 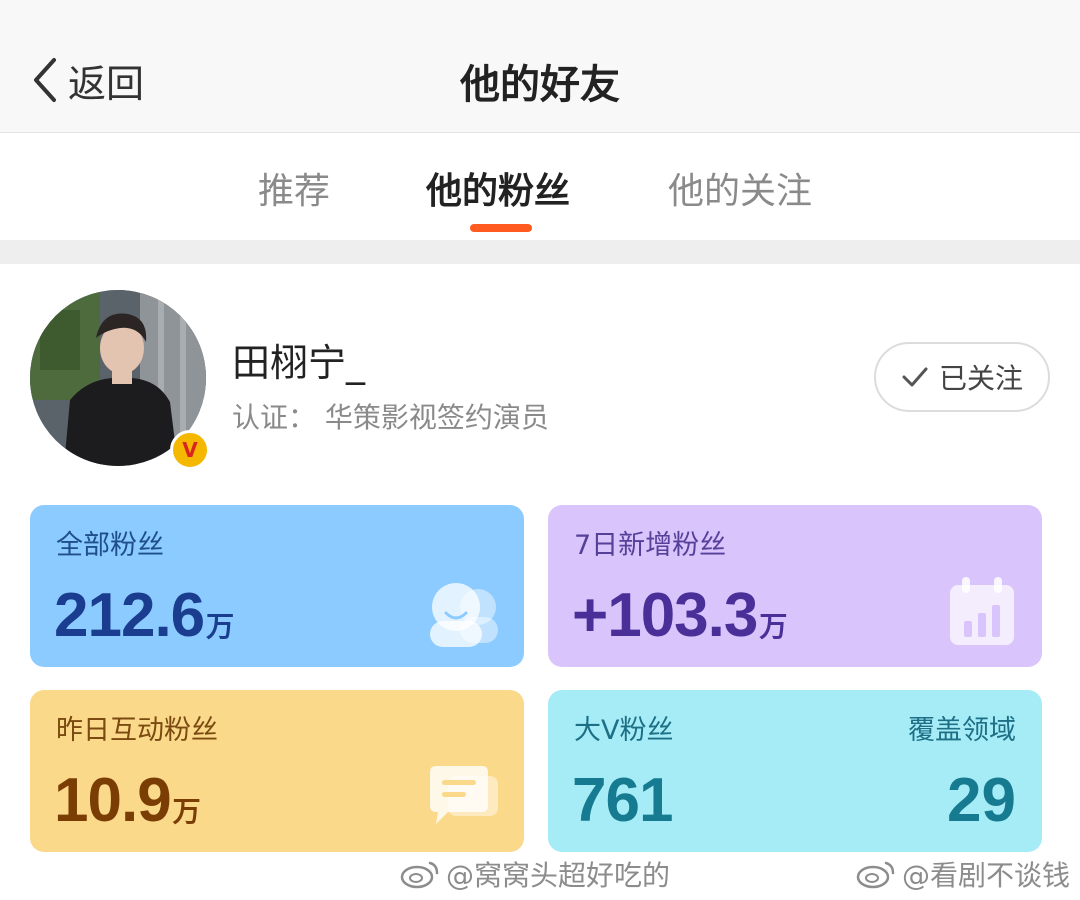 I want to click on section-divider, so click(x=540, y=252).